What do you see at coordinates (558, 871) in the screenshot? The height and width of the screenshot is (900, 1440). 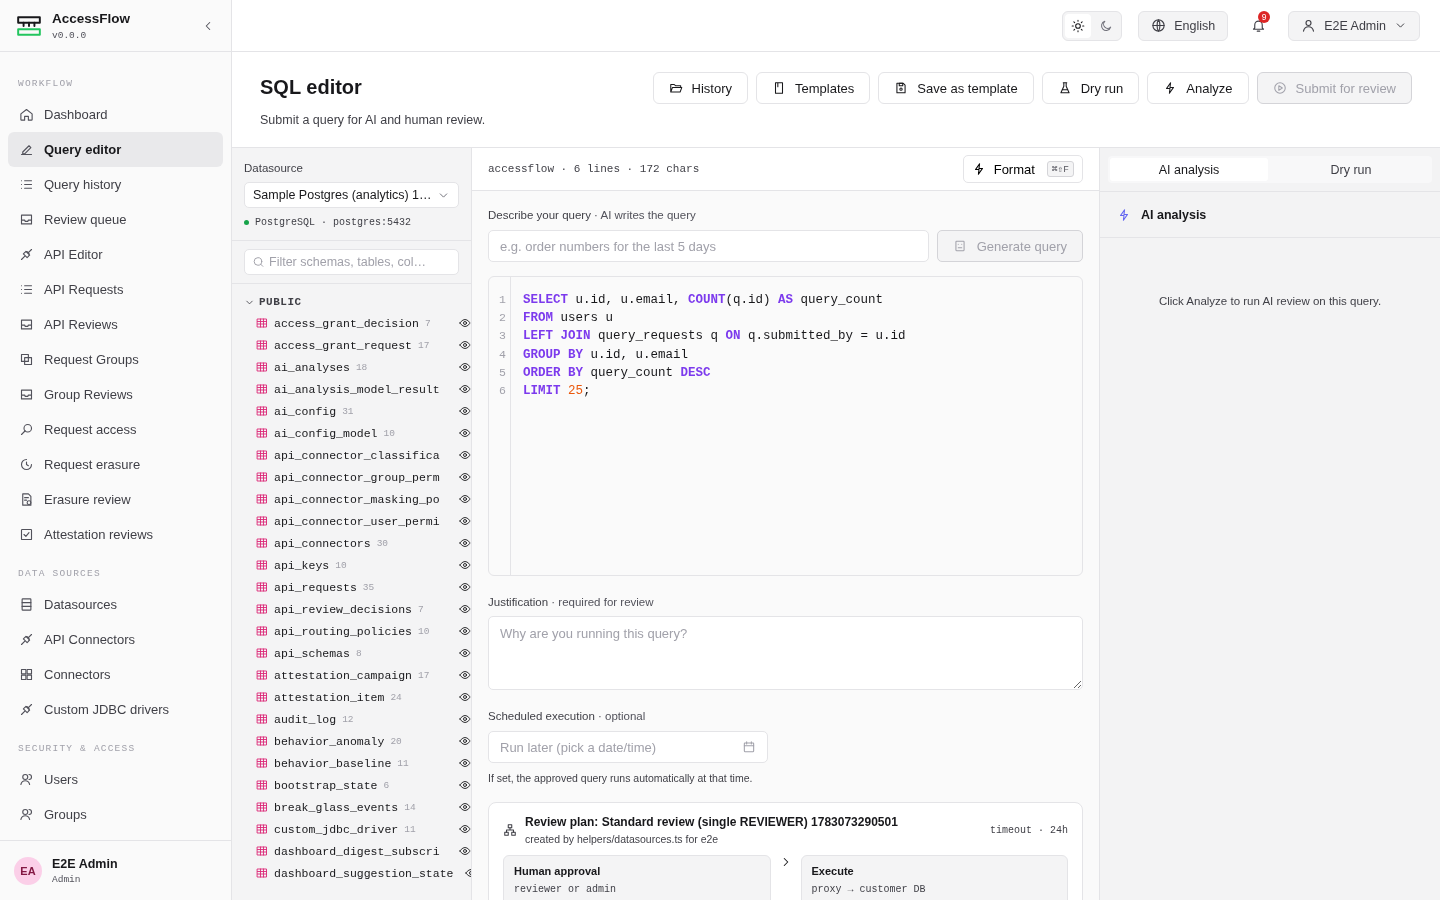 I see `step-title: Human approval` at bounding box center [558, 871].